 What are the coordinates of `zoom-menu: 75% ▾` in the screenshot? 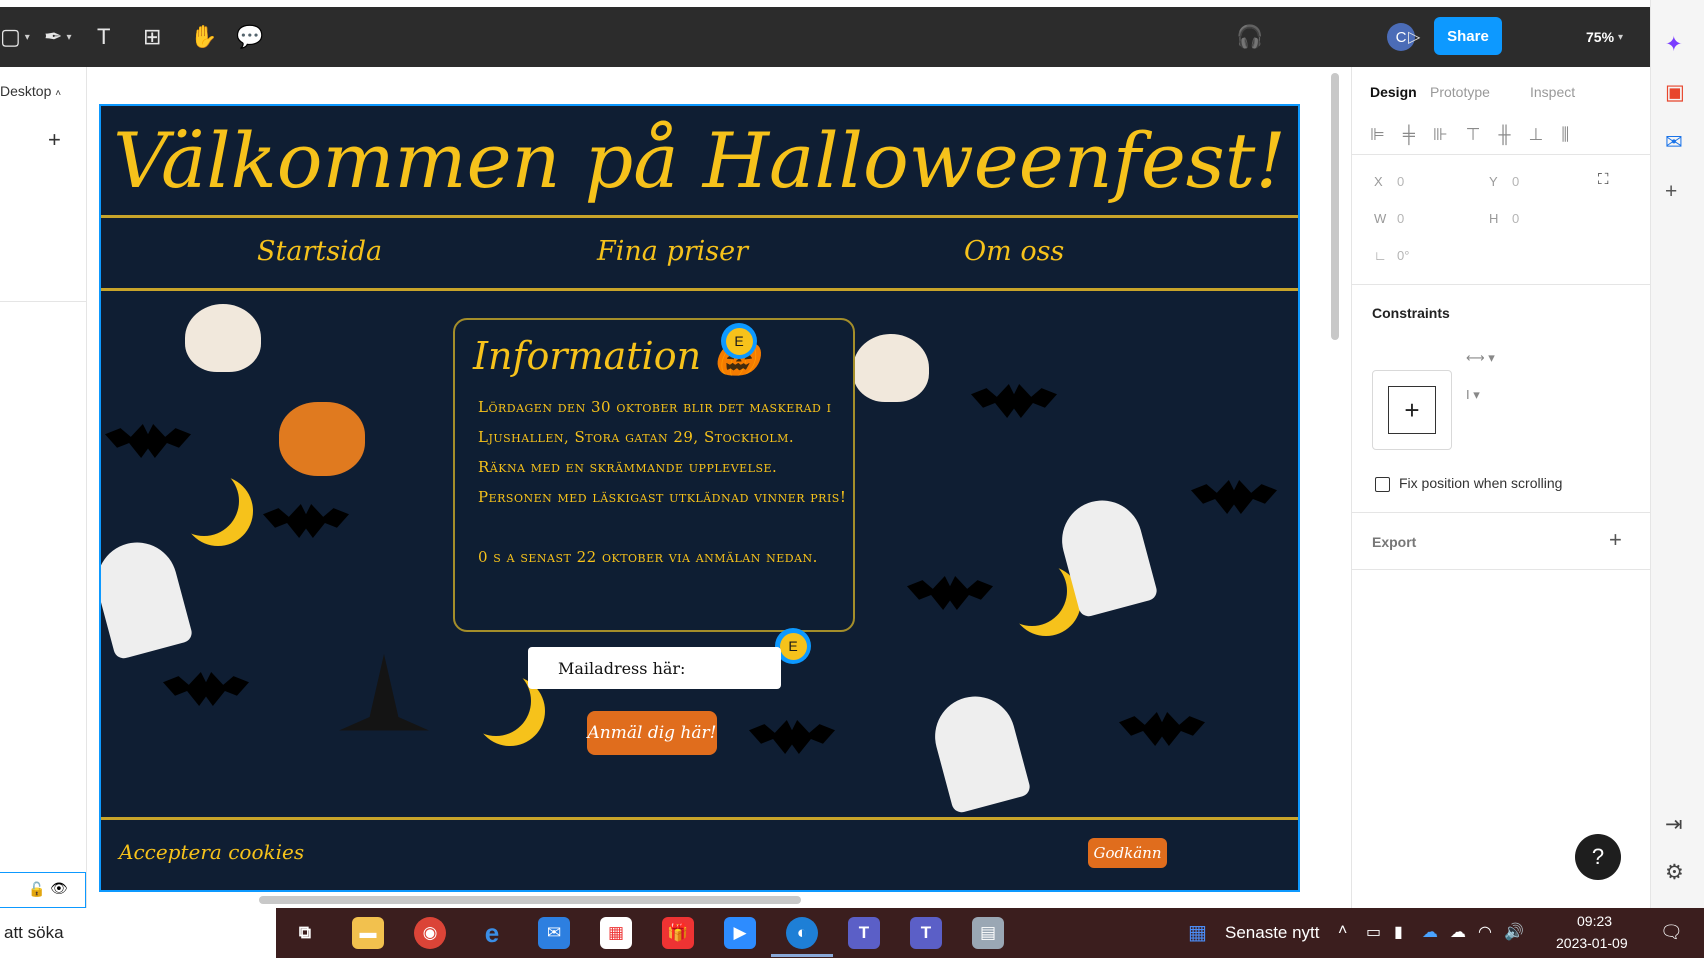 It's located at (1604, 37).